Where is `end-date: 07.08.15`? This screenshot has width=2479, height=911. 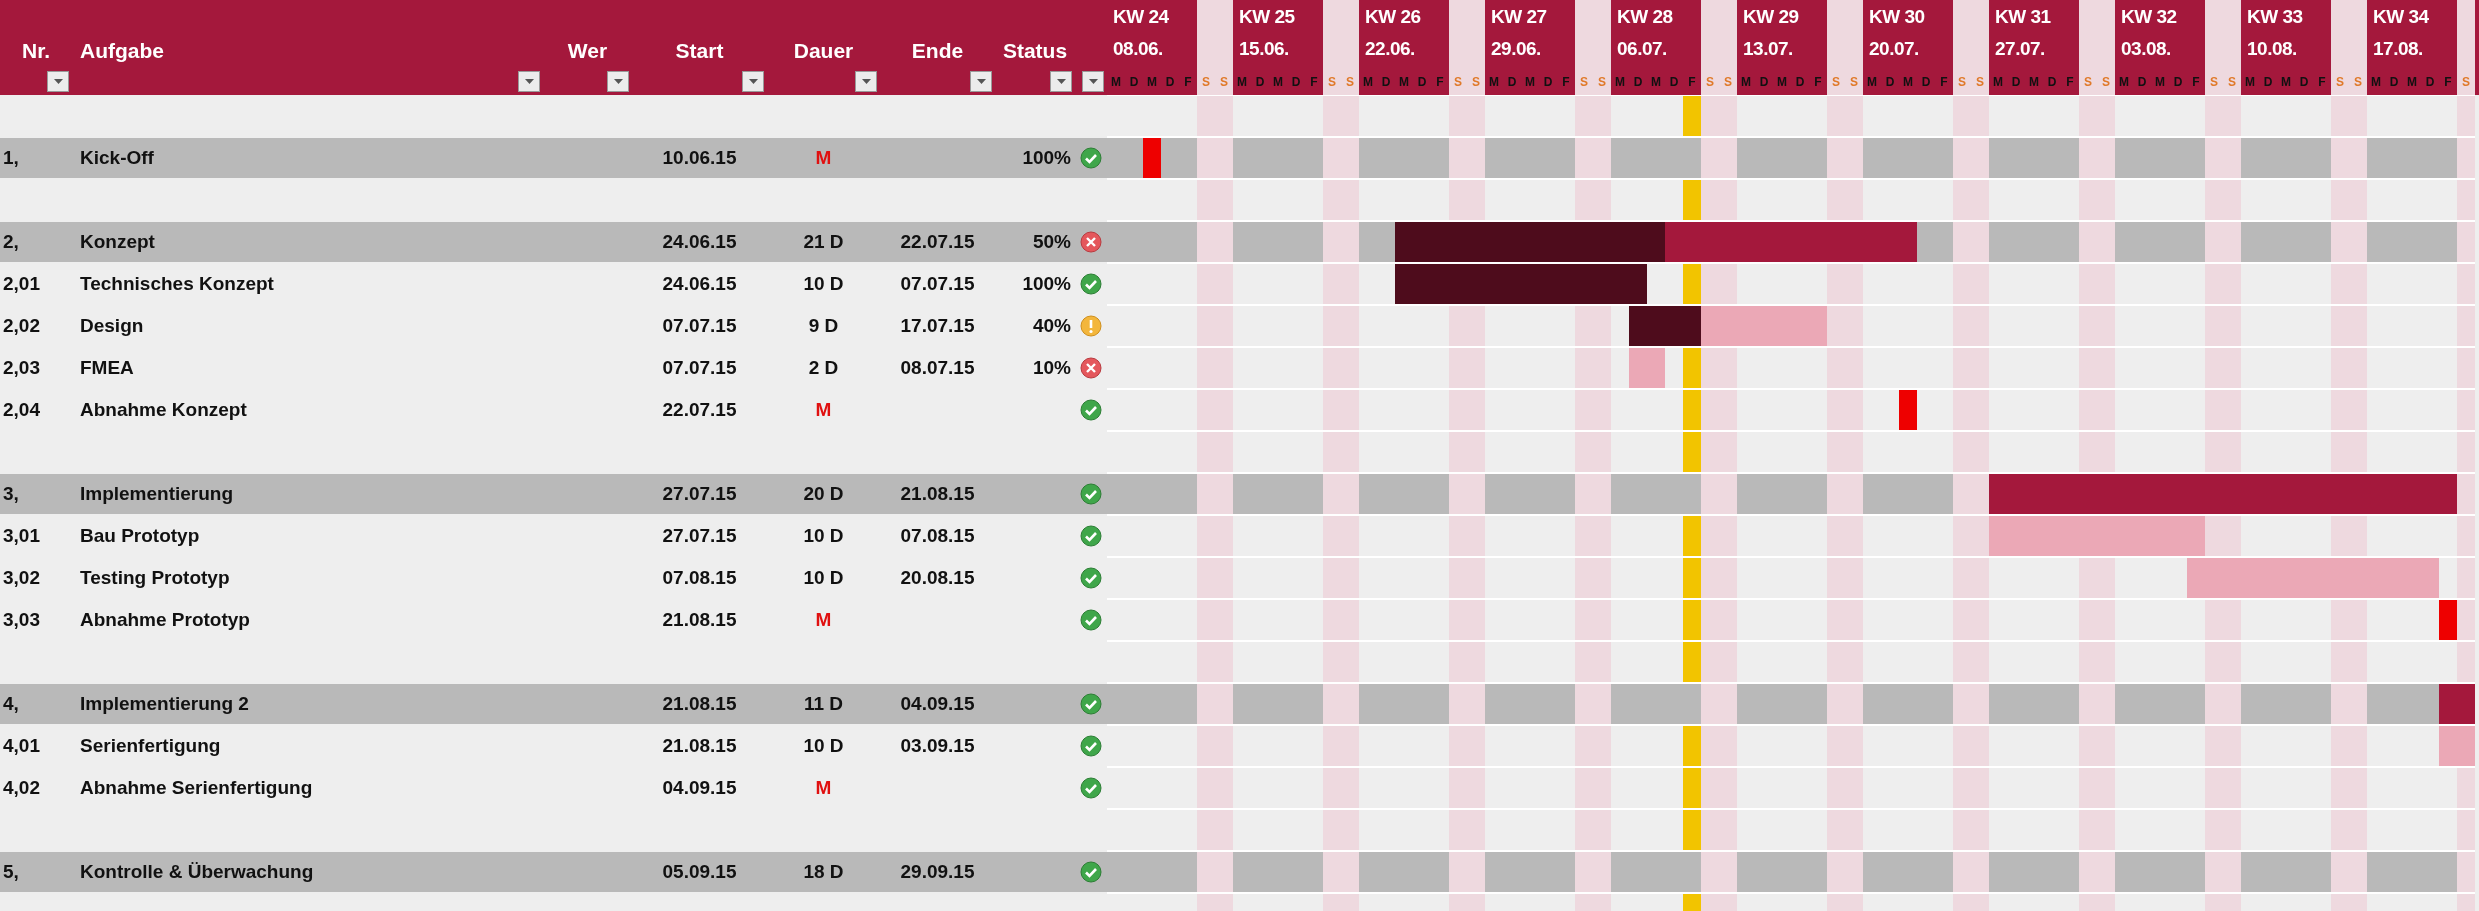
end-date: 07.08.15 is located at coordinates (937, 536).